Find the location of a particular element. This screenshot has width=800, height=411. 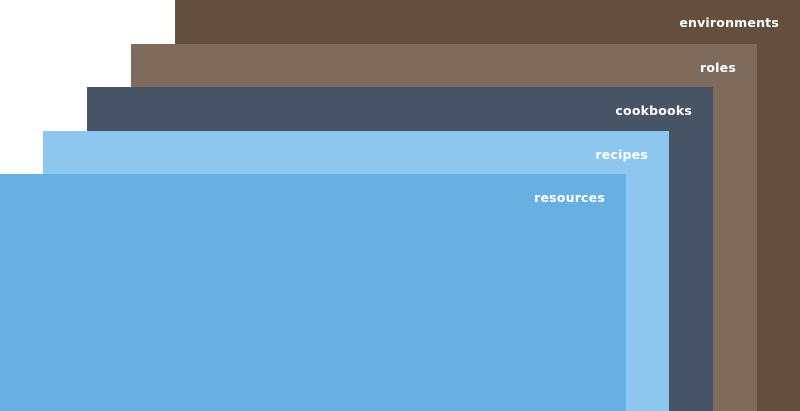

layer-label-cookbooks: cookbooks is located at coordinates (653, 110).